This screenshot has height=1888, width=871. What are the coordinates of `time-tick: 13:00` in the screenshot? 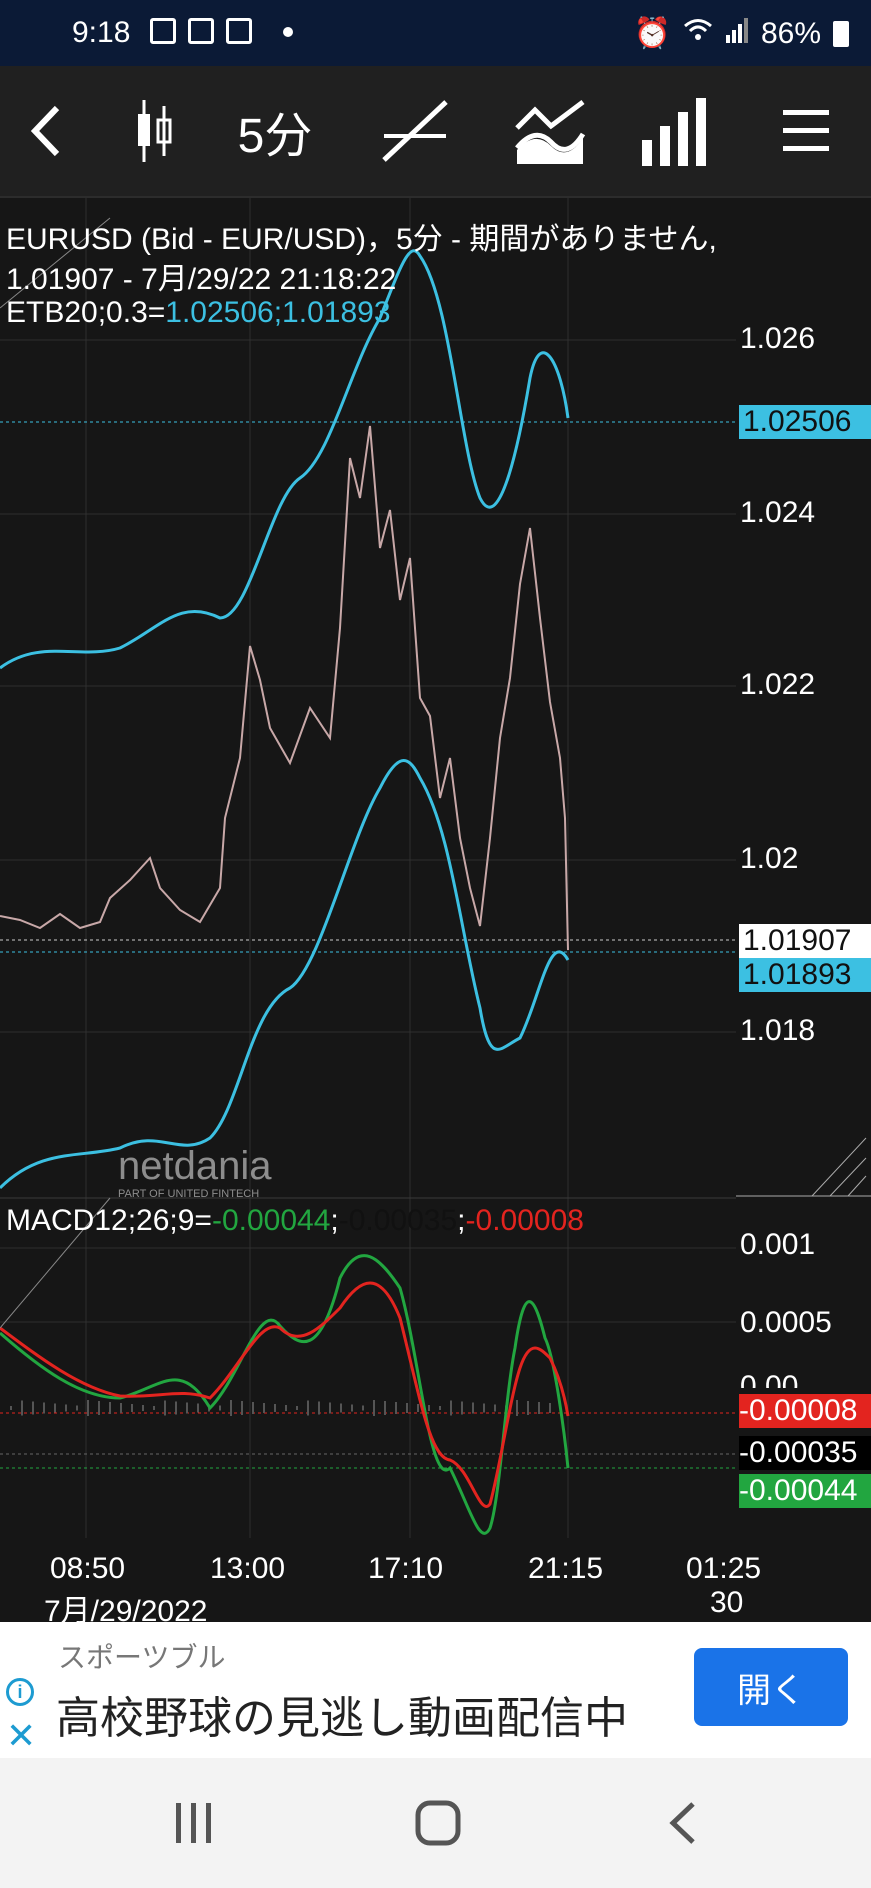 It's located at (248, 1568).